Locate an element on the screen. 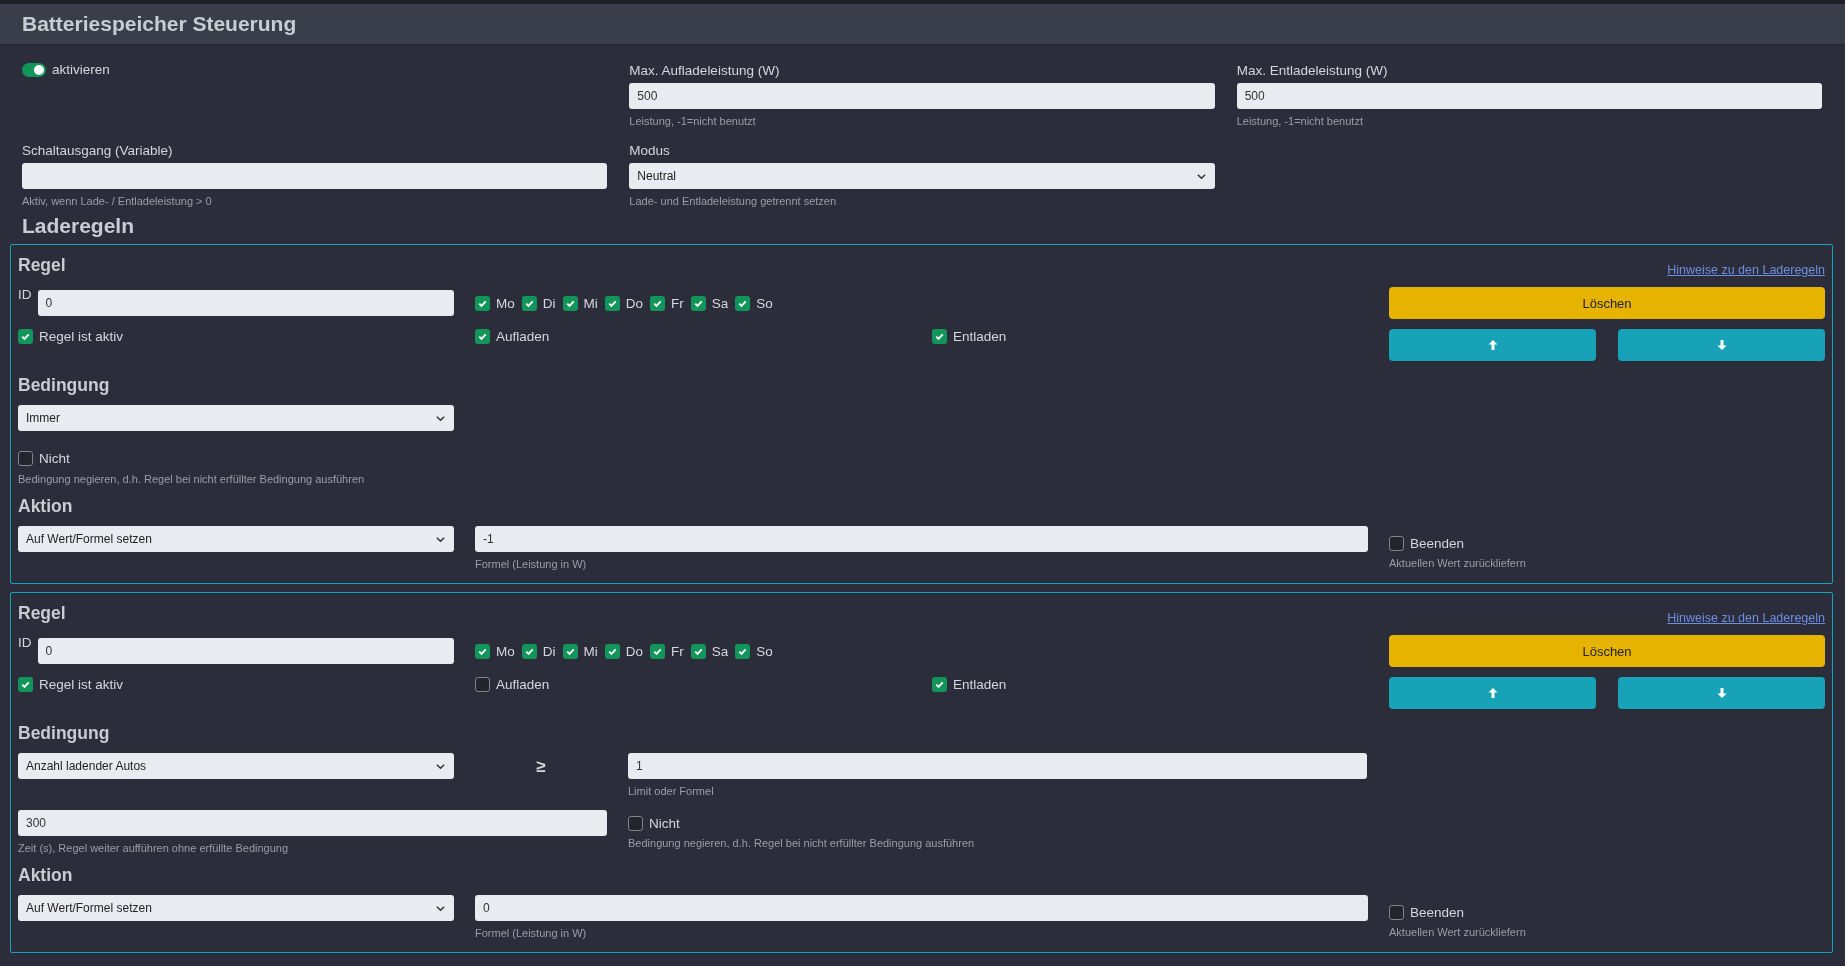 The width and height of the screenshot is (1845, 966). page-title: Batteriespeicher Steuerung is located at coordinates (159, 24).